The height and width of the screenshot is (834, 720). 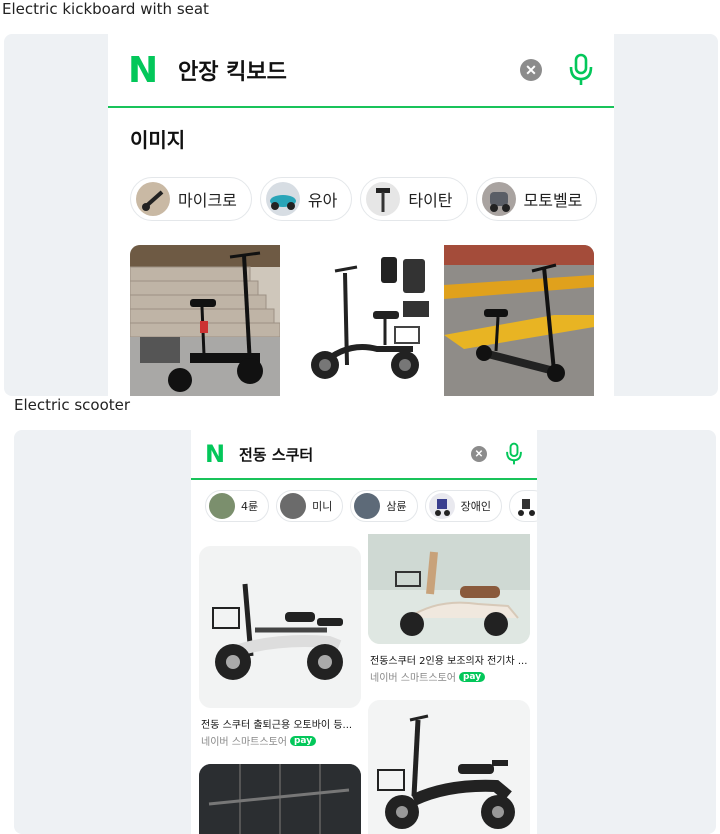 I want to click on chip-label: 장애인, so click(x=475, y=506).